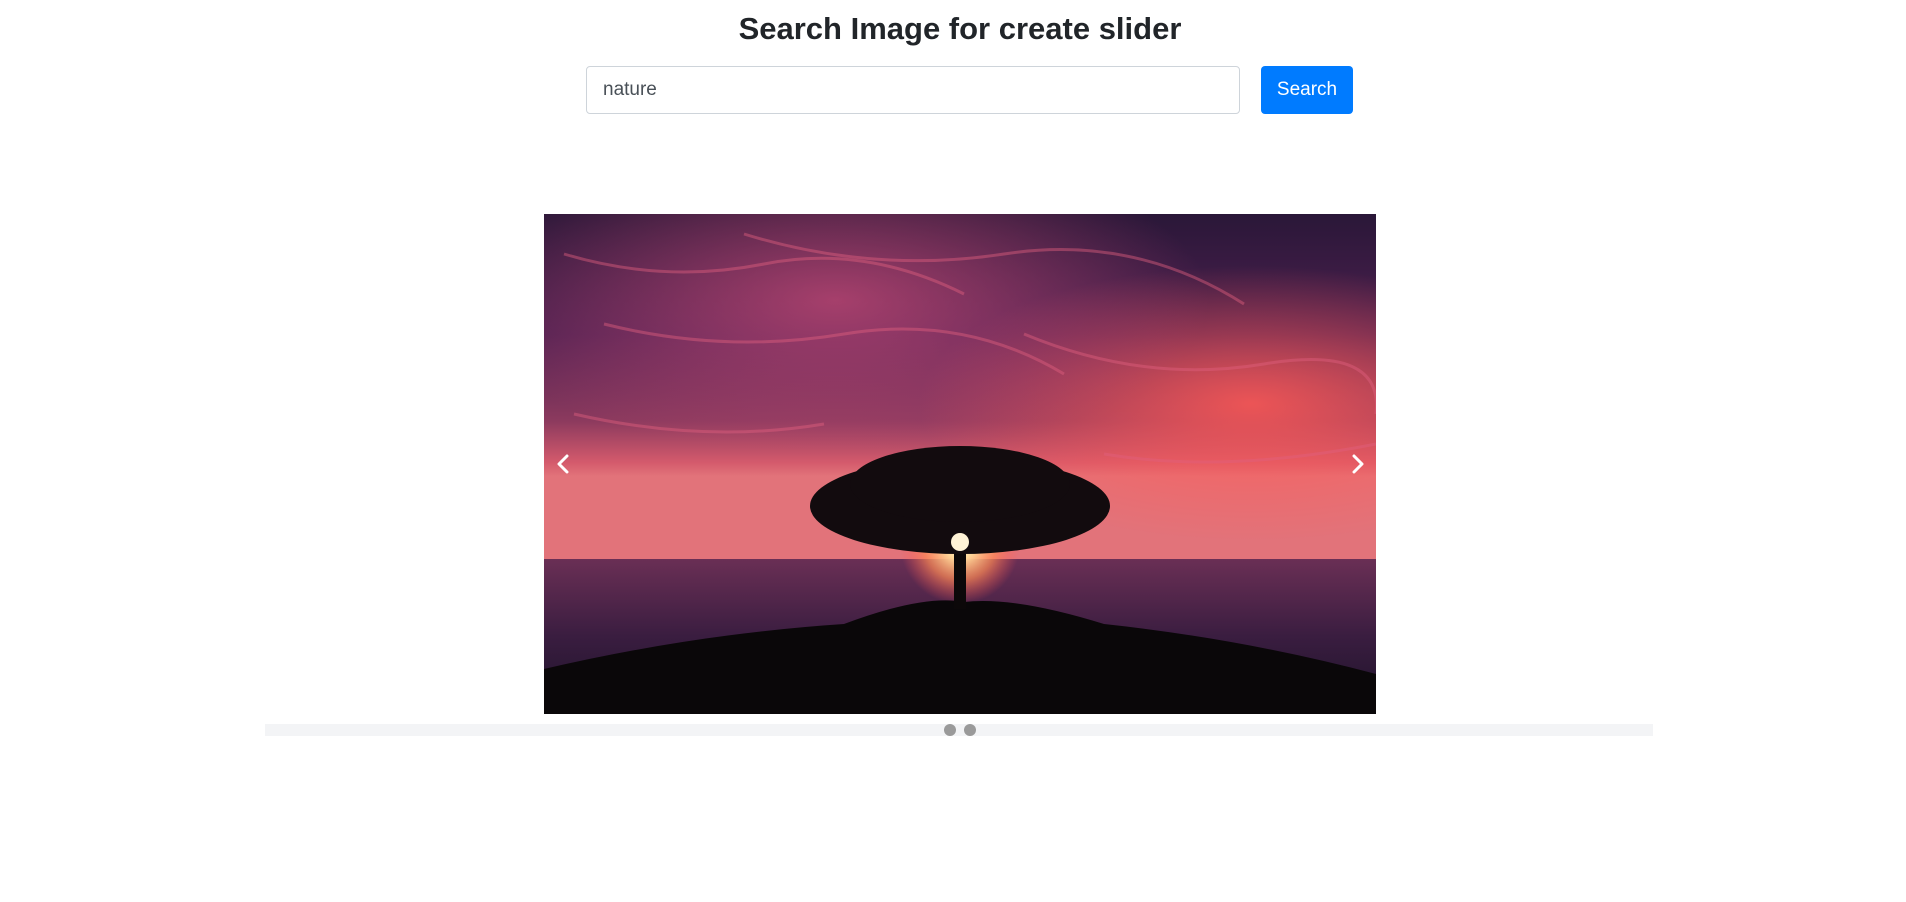 The image size is (1906, 902). I want to click on chevron-right-icon, so click(1358, 464).